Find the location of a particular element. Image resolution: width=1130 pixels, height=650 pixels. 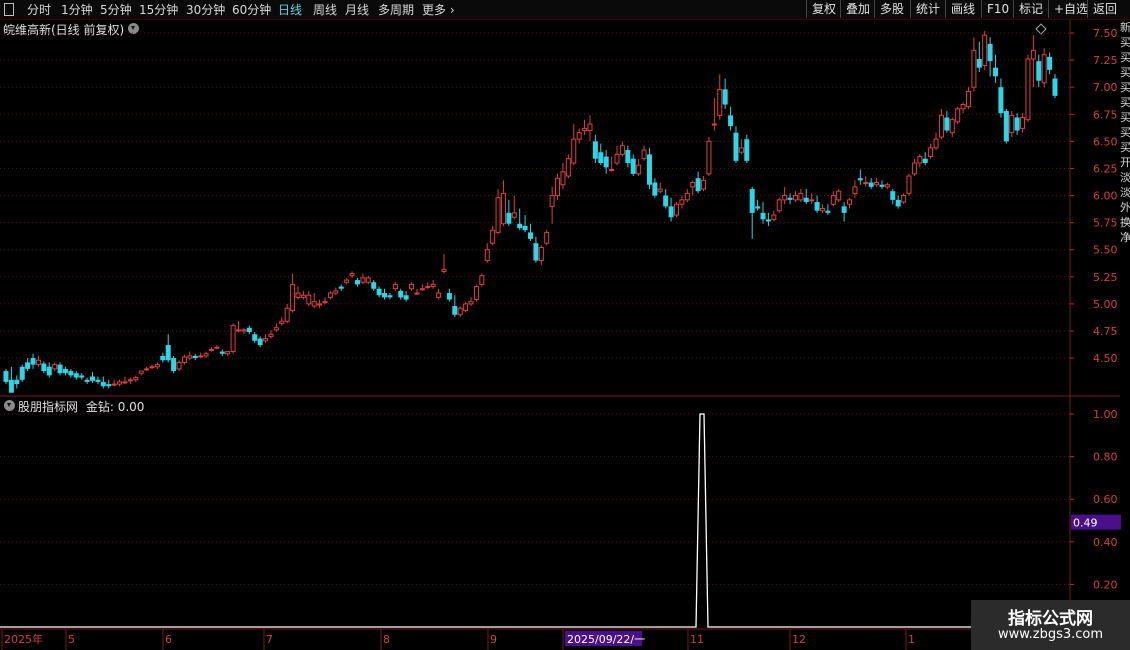

y-tick-label: 6.25 is located at coordinates (1105, 168).